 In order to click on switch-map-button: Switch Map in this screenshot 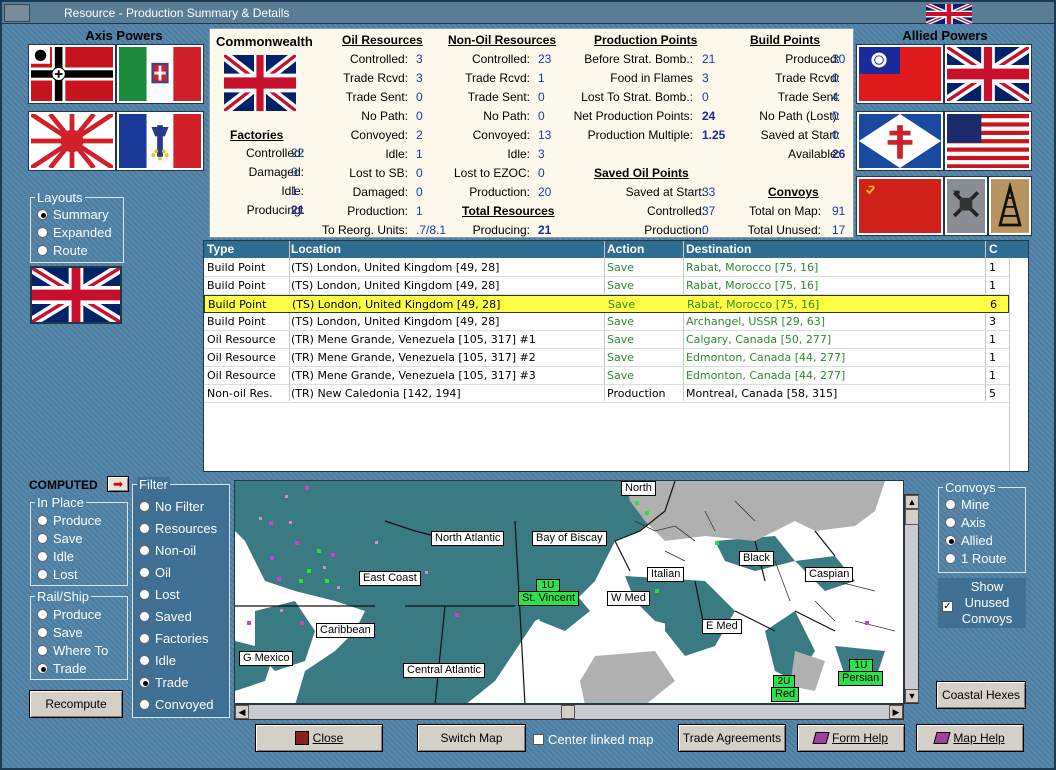, I will do `click(471, 738)`.